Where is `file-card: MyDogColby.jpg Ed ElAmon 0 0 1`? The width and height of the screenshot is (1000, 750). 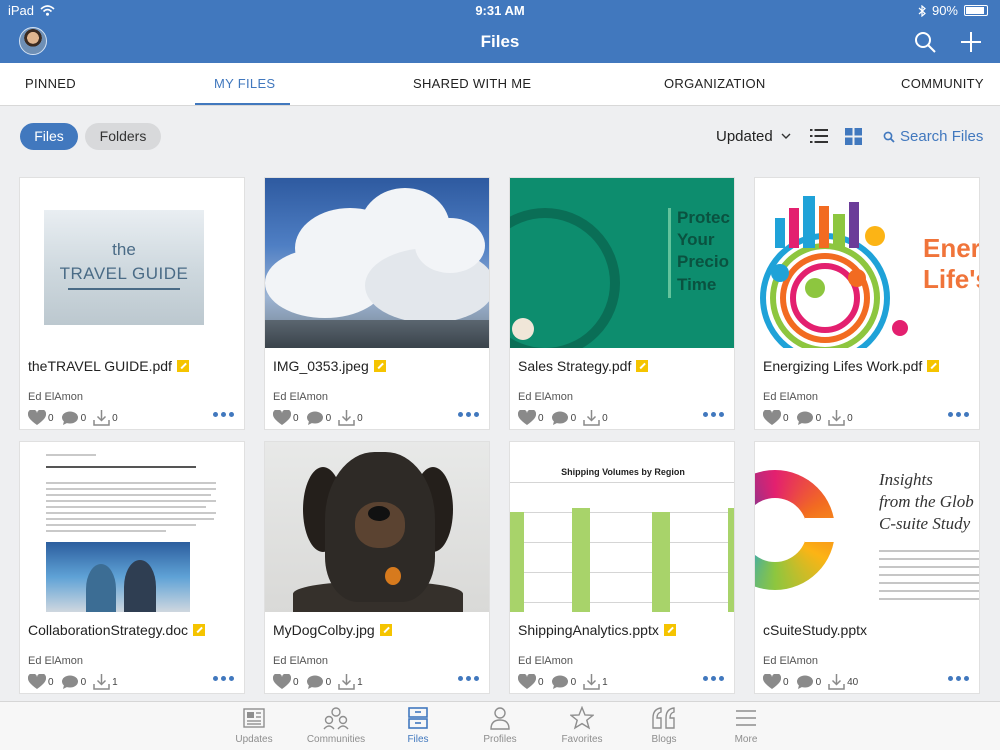 file-card: MyDogColby.jpg Ed ElAmon 0 0 1 is located at coordinates (377, 567).